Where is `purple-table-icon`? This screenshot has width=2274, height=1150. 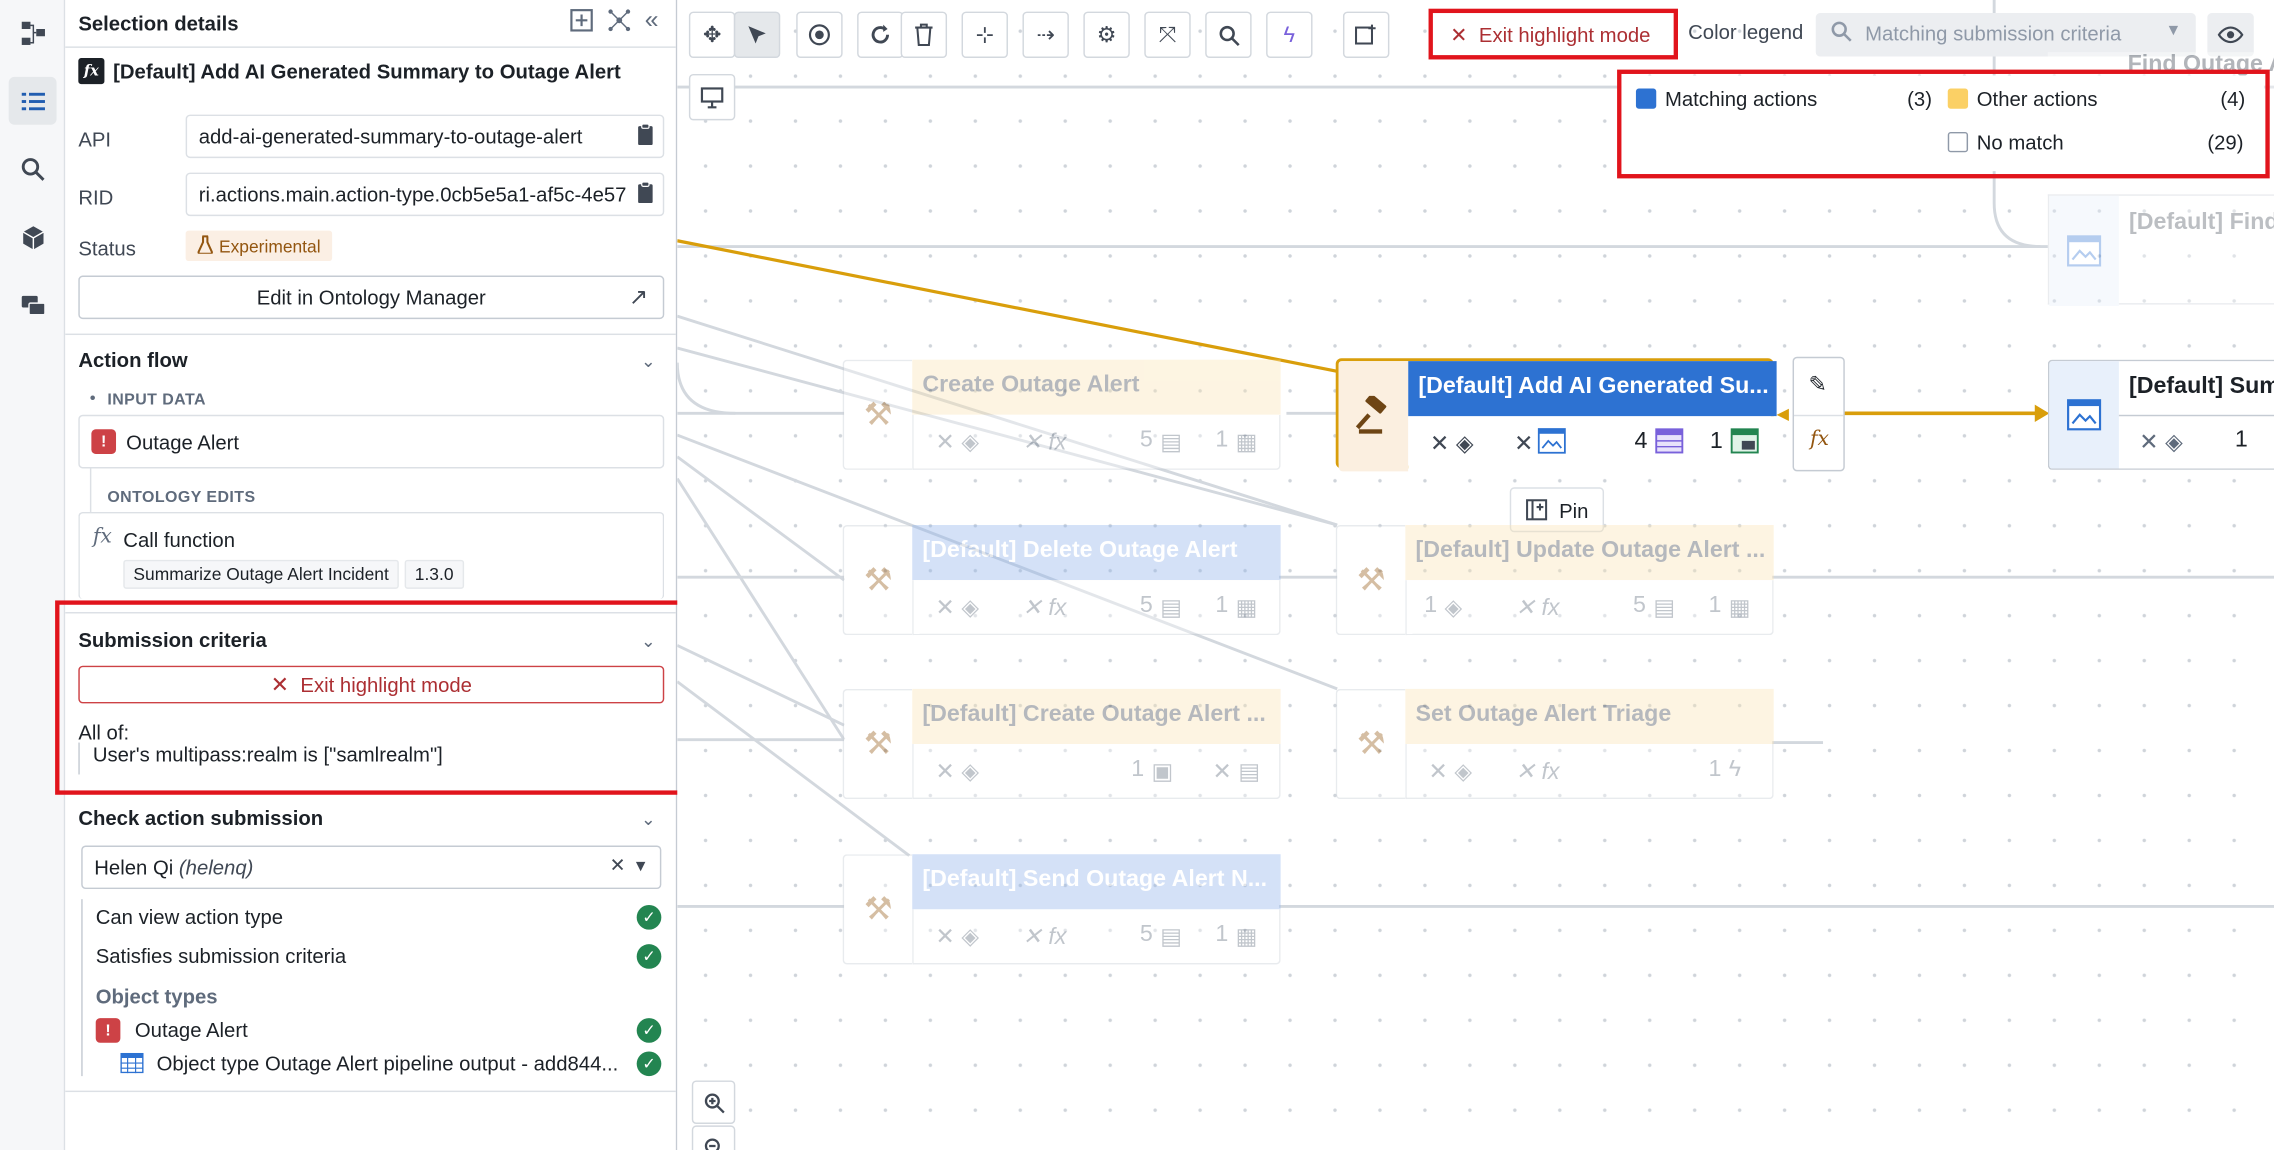 purple-table-icon is located at coordinates (1669, 444).